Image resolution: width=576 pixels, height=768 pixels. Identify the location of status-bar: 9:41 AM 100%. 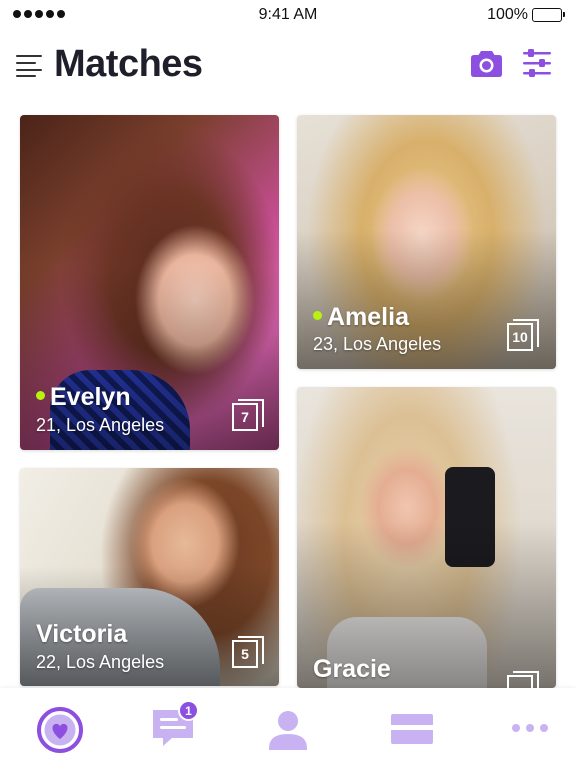
(288, 15).